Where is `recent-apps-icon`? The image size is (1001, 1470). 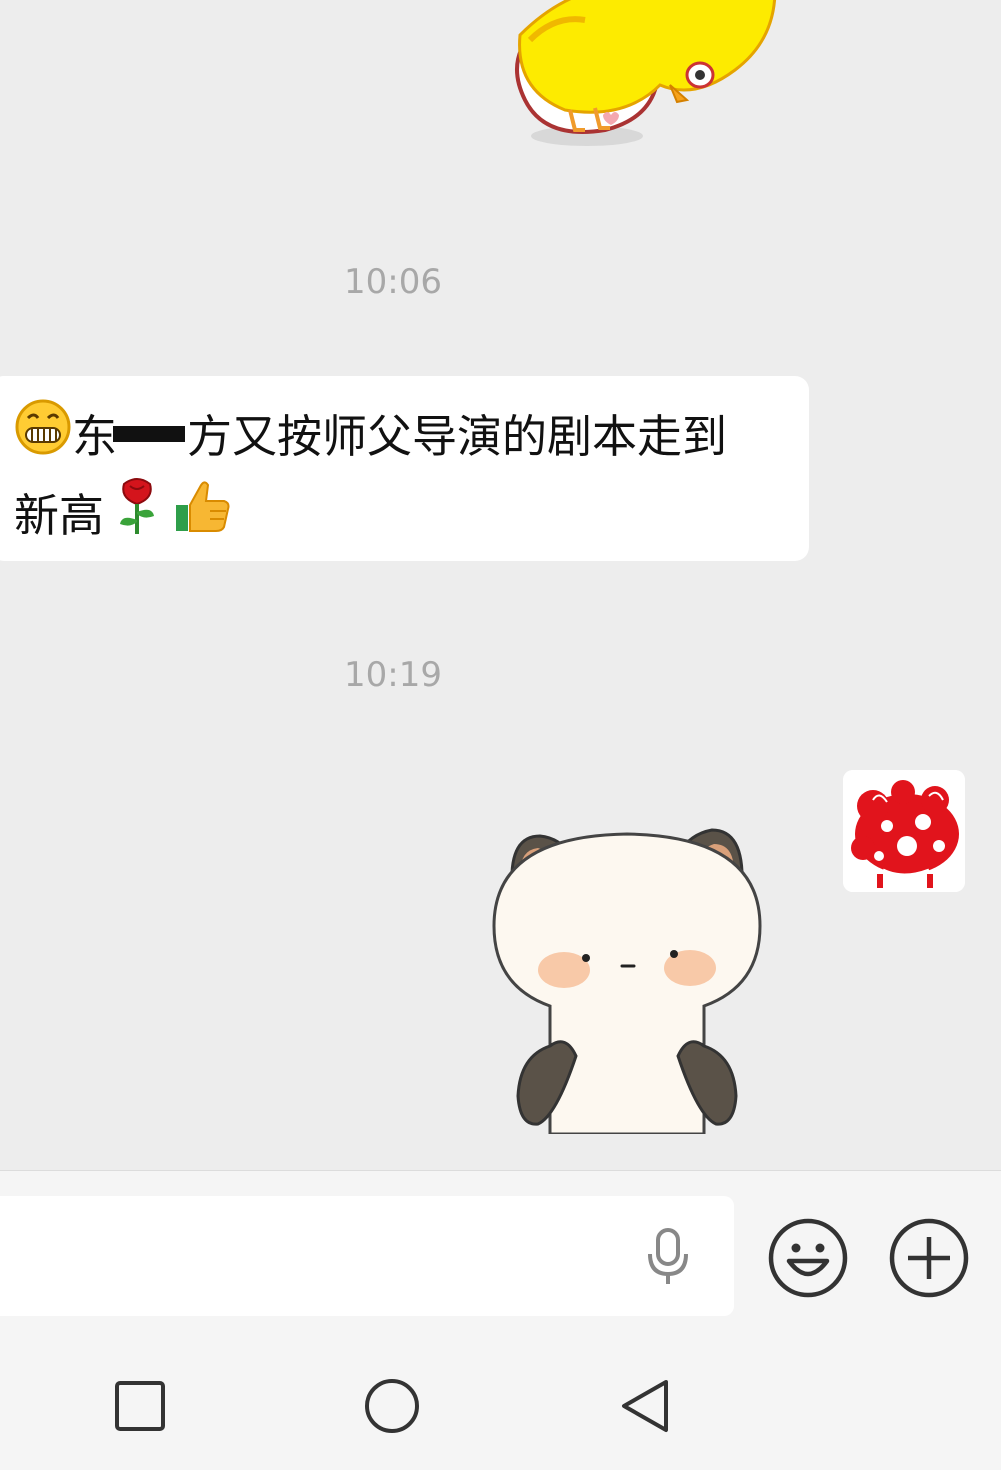 recent-apps-icon is located at coordinates (140, 1406).